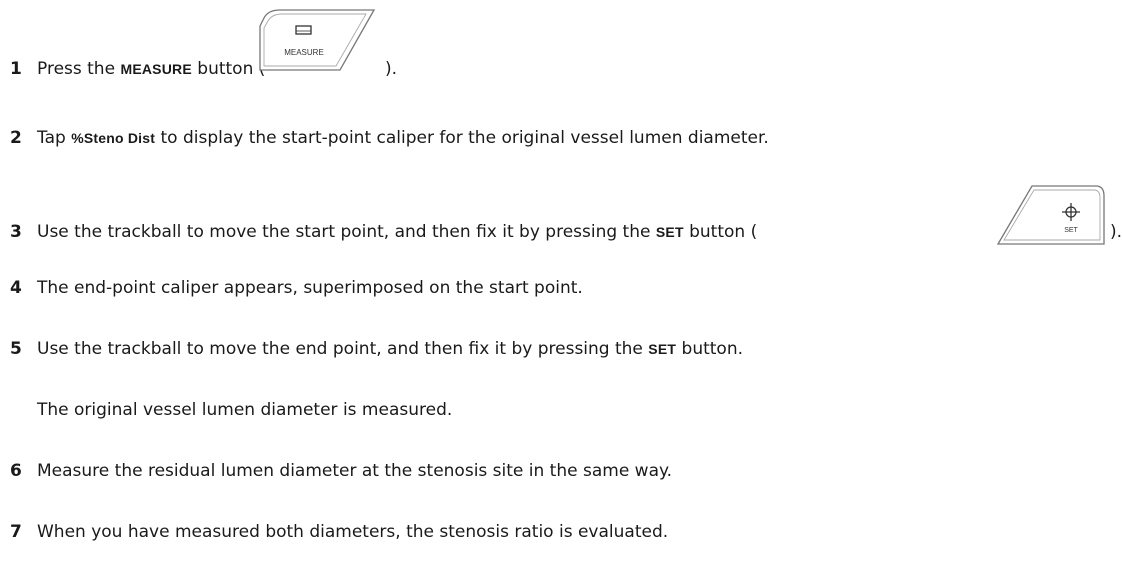 This screenshot has height=567, width=1122. Describe the element at coordinates (54, 138) in the screenshot. I see `step-text: Tap` at that location.